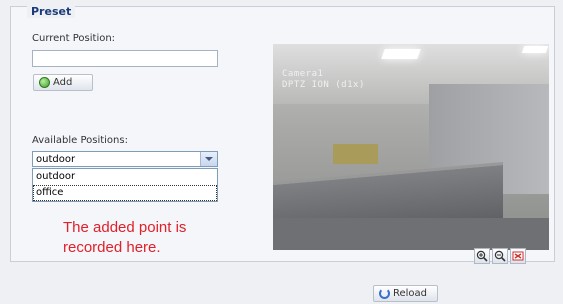  Describe the element at coordinates (125, 58) in the screenshot. I see `current-position-input` at that location.